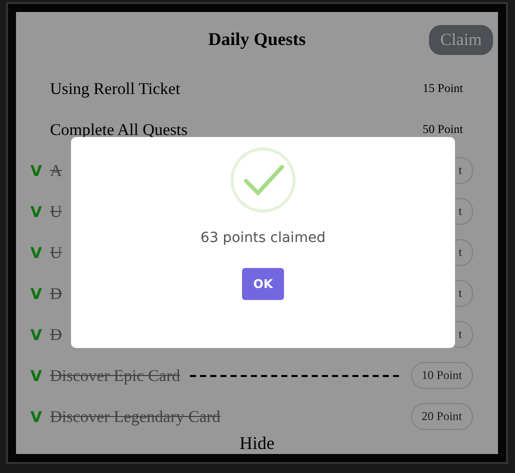  I want to click on quest-name: Complete All Quests, so click(119, 130).